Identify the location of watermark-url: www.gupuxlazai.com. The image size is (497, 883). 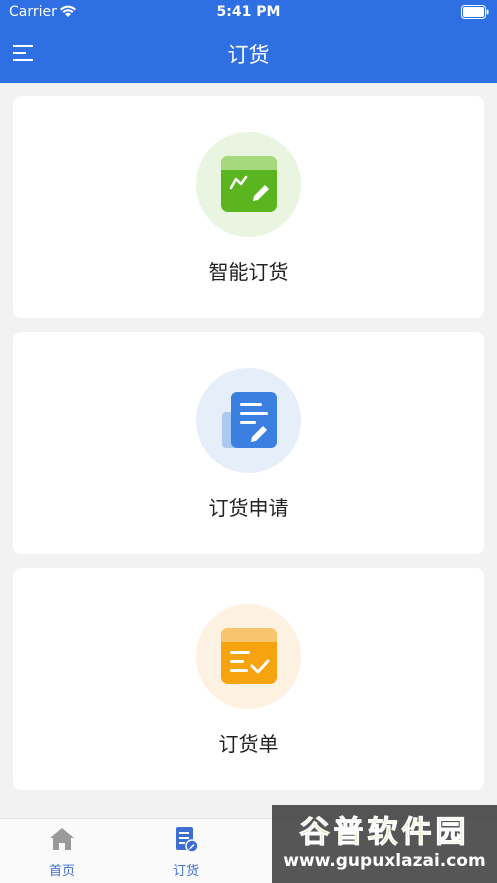
(384, 861).